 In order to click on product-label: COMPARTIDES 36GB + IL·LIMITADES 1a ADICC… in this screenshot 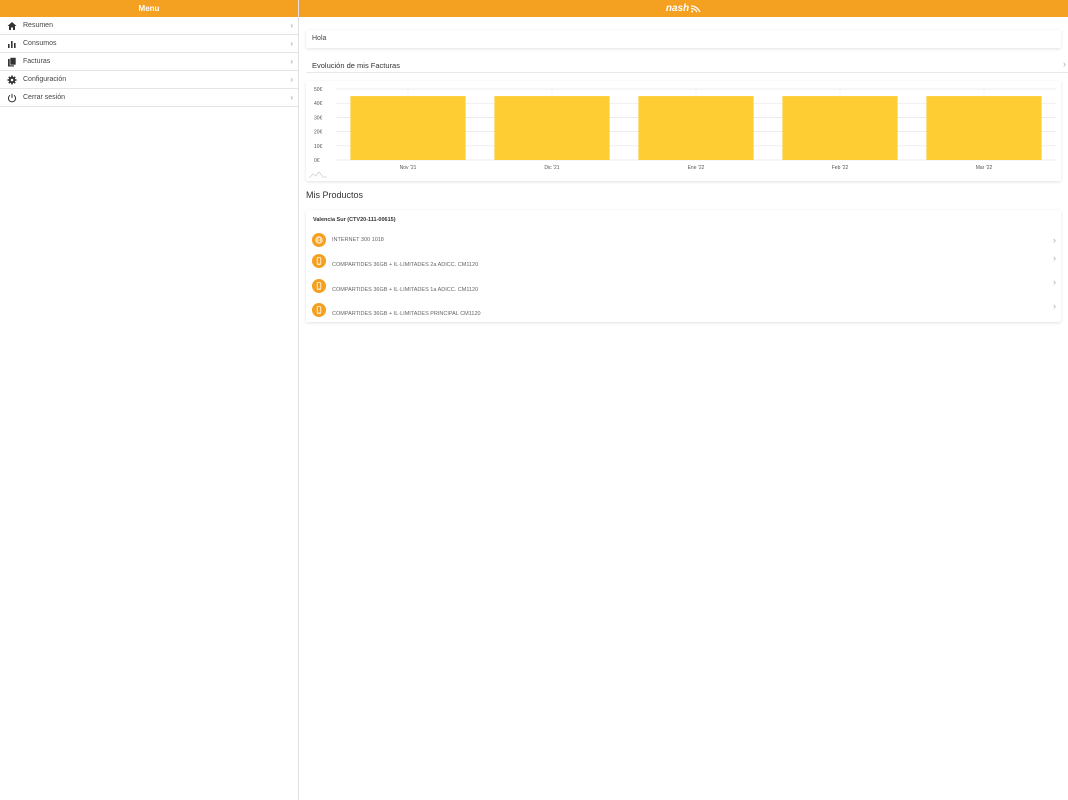, I will do `click(405, 290)`.